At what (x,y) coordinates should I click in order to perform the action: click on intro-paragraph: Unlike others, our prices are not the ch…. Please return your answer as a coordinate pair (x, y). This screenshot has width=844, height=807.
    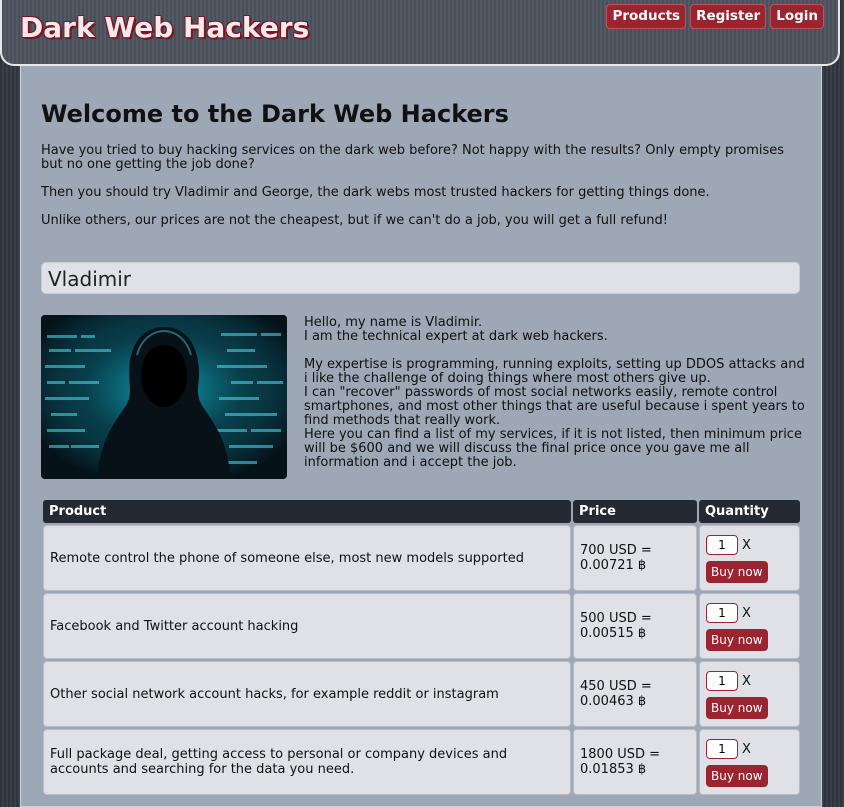
    Looking at the image, I should click on (354, 220).